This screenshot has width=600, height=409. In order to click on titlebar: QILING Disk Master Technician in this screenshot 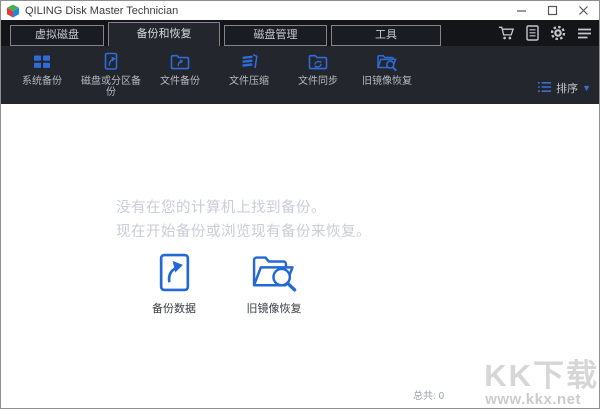, I will do `click(300, 10)`.